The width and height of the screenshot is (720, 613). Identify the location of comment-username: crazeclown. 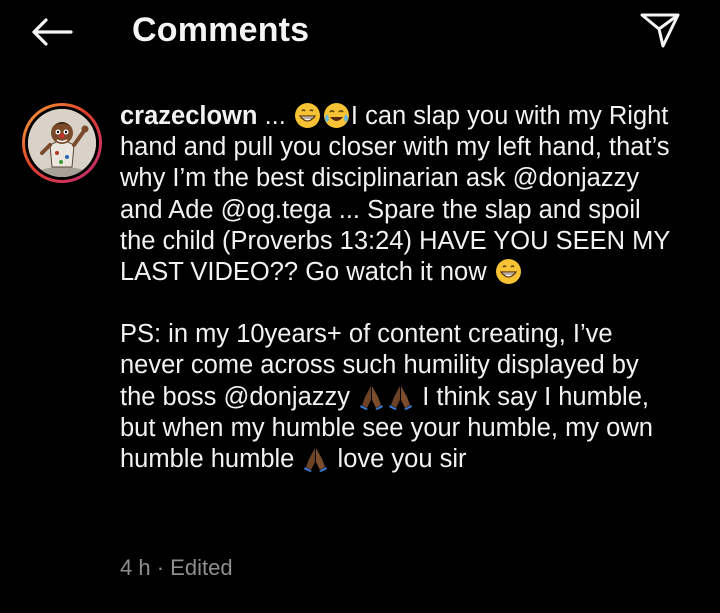
(188, 116).